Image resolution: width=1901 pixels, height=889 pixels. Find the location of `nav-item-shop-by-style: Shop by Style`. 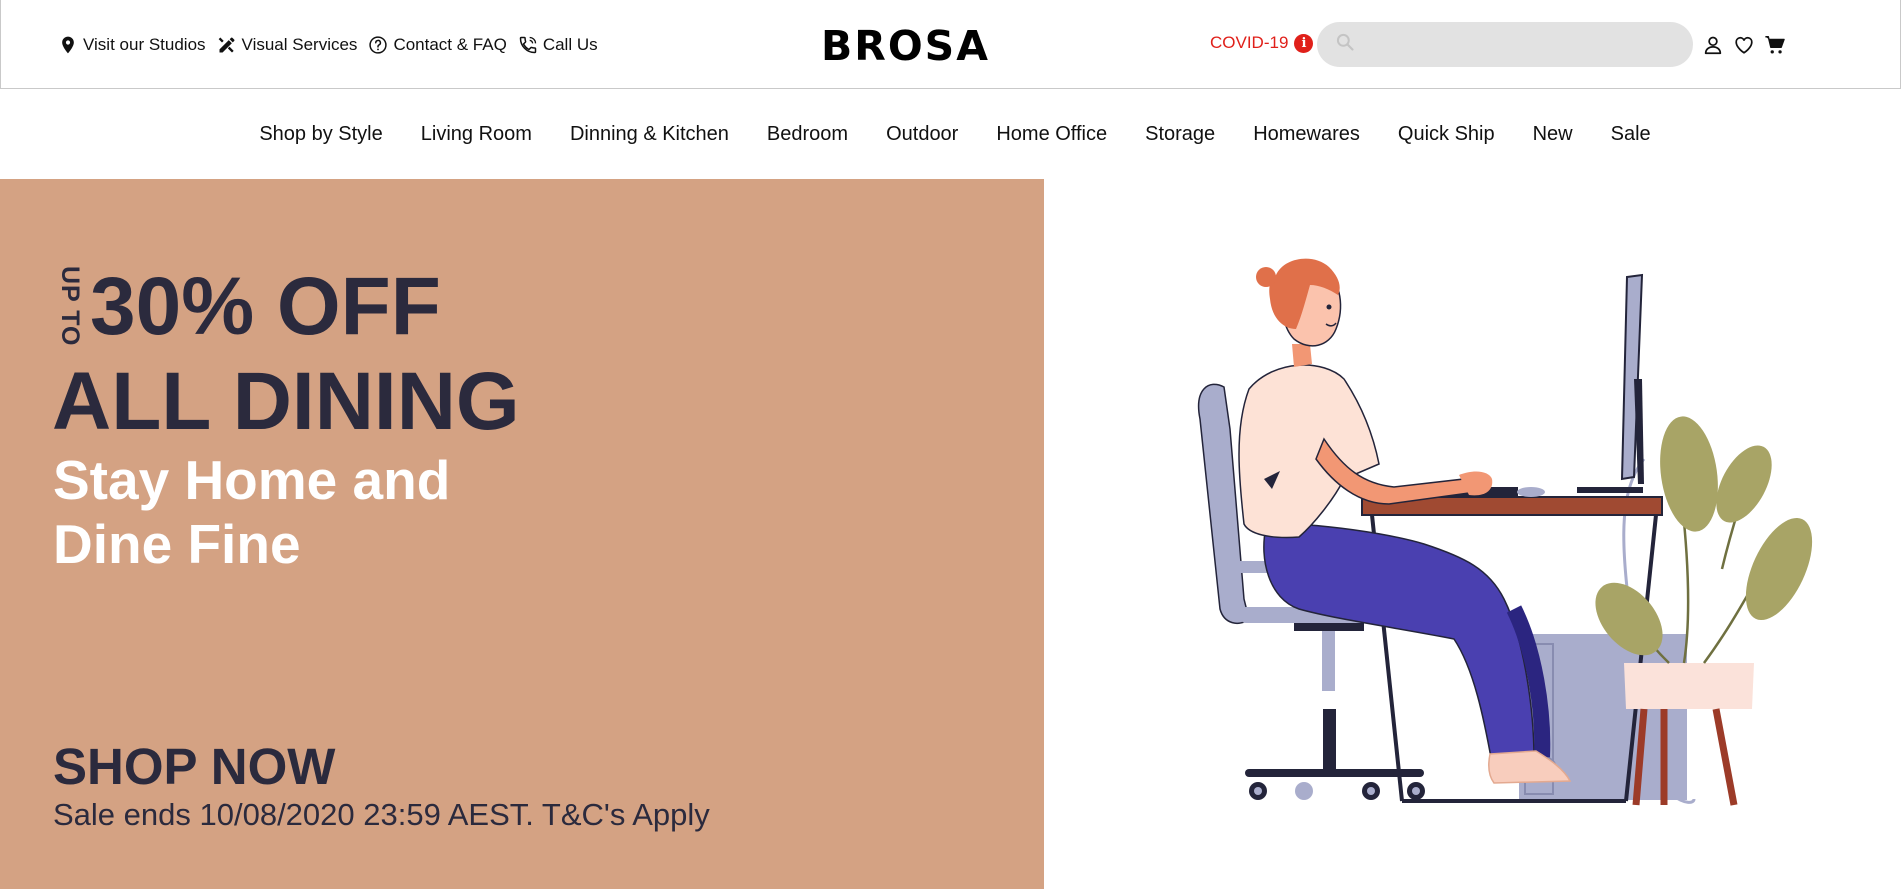

nav-item-shop-by-style: Shop by Style is located at coordinates (320, 134).